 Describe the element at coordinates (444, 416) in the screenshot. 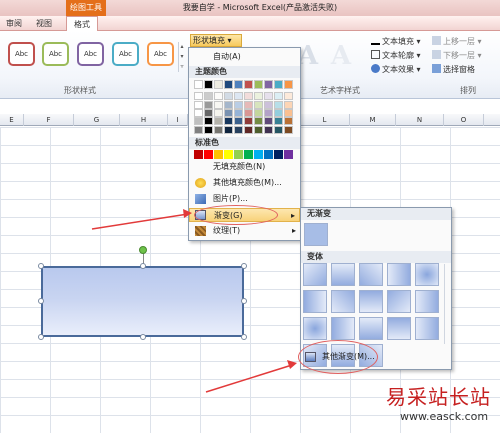

I see `watermark-url: www.easck.com` at that location.